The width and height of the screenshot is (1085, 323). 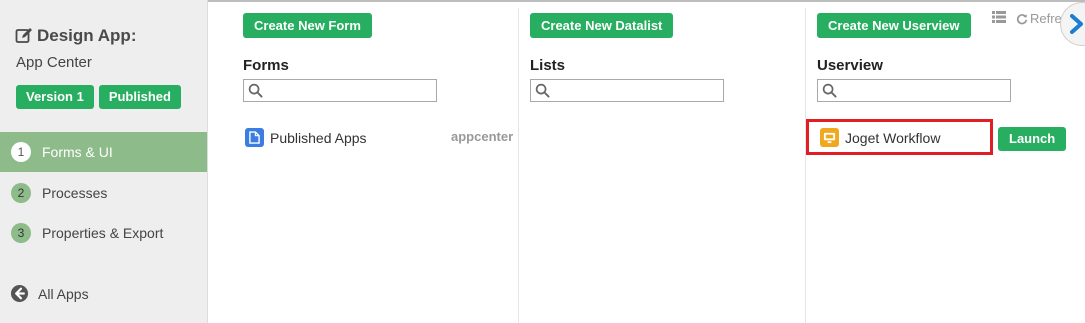 I want to click on app-name: App Center, so click(x=54, y=62).